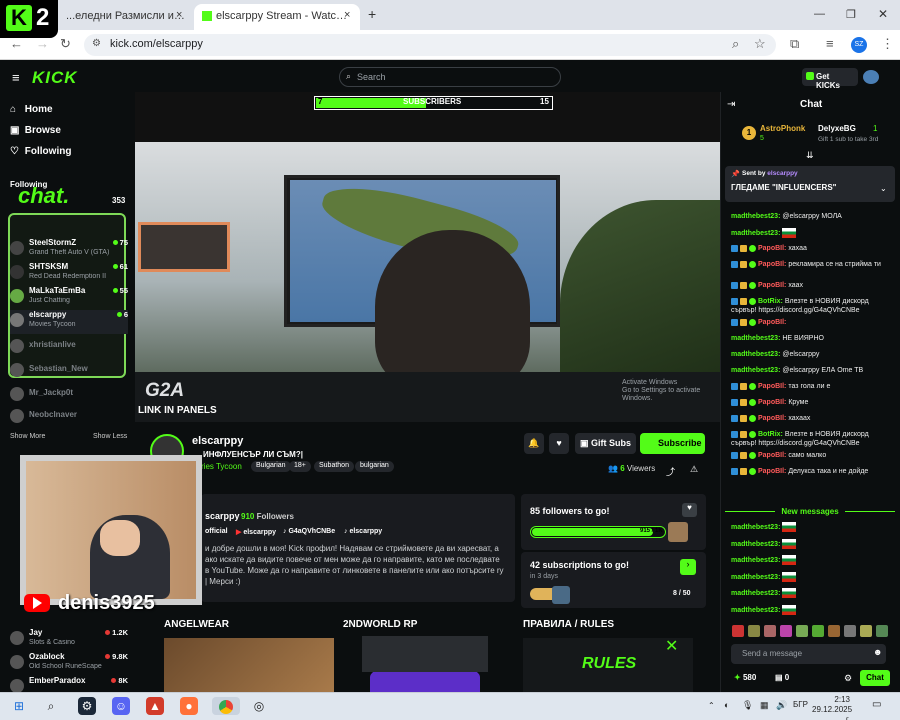 This screenshot has width=900, height=720. Describe the element at coordinates (226, 706) in the screenshot. I see `chrome-icon` at that location.